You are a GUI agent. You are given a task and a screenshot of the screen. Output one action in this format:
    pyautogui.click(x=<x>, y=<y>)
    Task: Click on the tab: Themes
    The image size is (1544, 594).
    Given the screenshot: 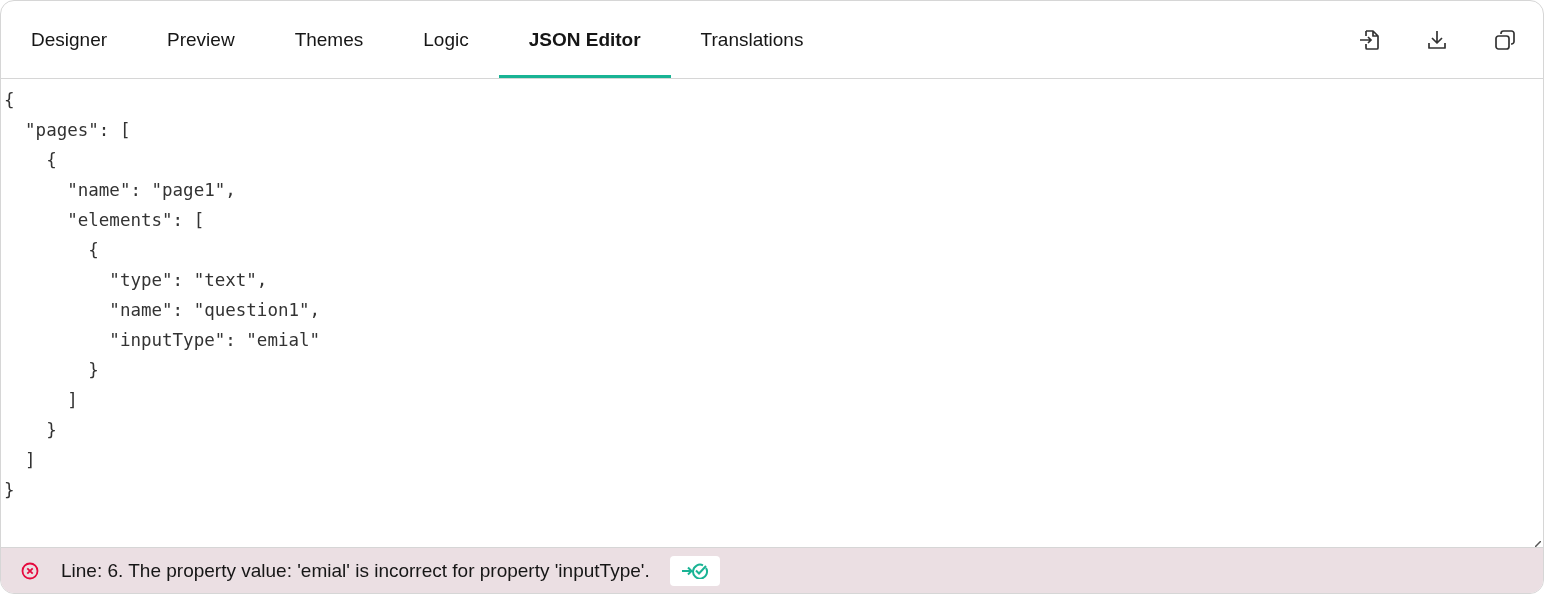 What is the action you would take?
    pyautogui.click(x=329, y=39)
    